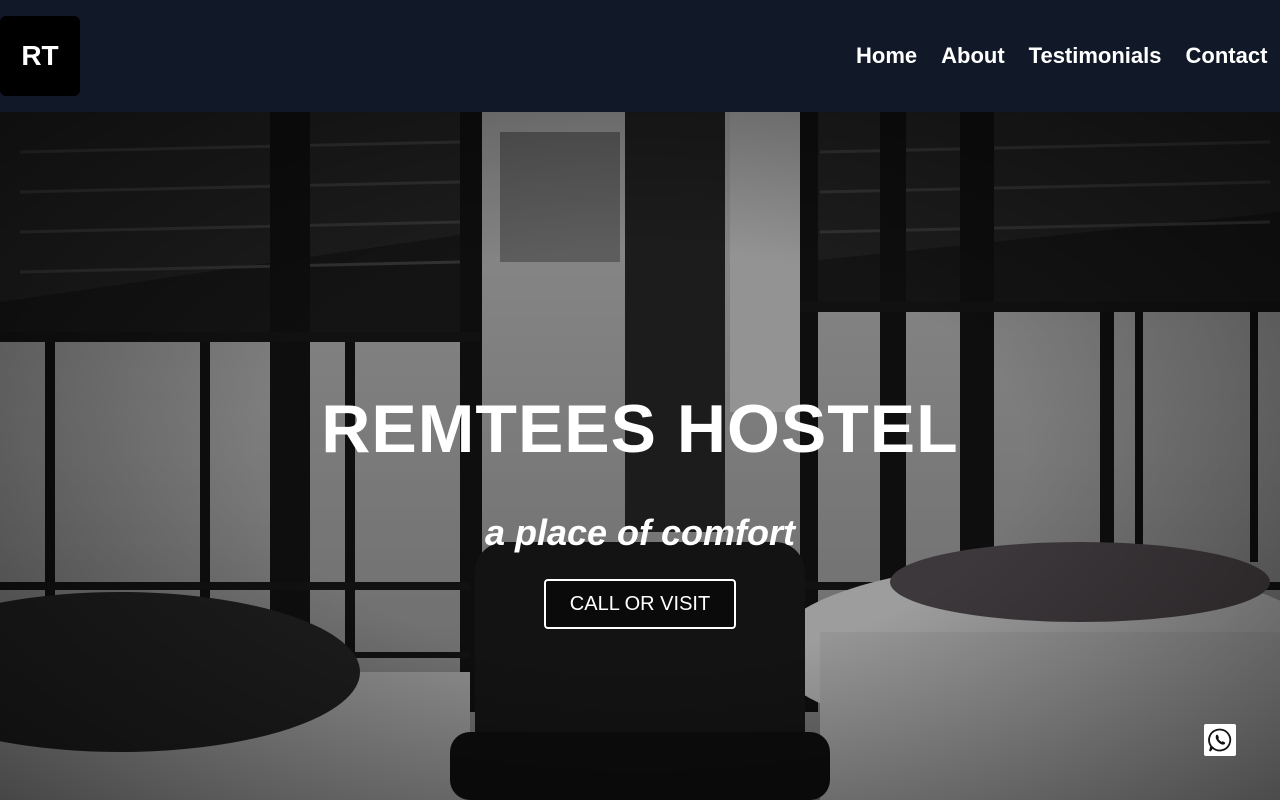 Image resolution: width=1280 pixels, height=800 pixels. I want to click on nav-testimonials-link: Testimonials, so click(1095, 56).